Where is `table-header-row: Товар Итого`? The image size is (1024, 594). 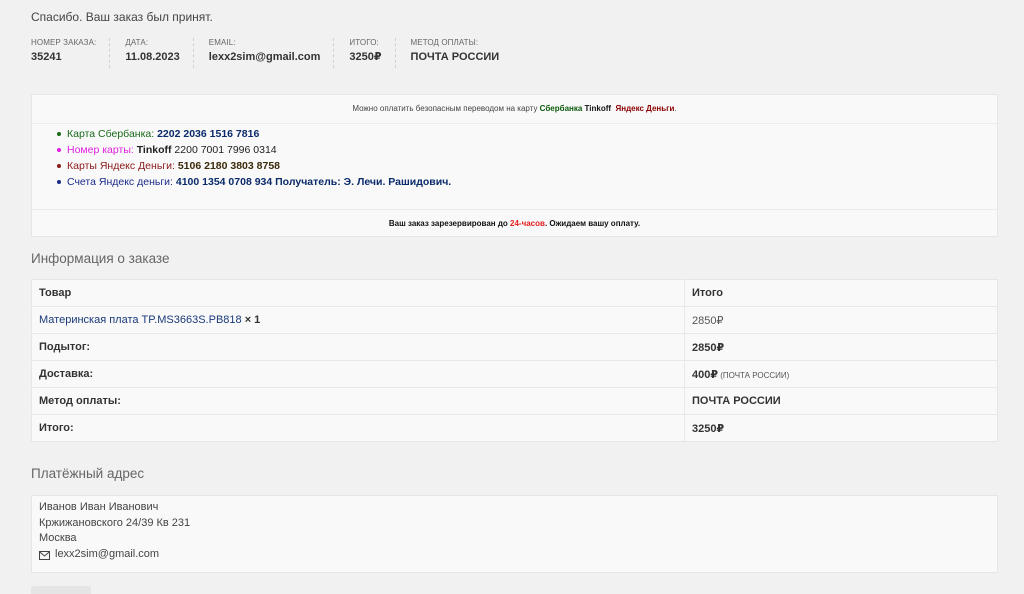
table-header-row: Товар Итого is located at coordinates (514, 293).